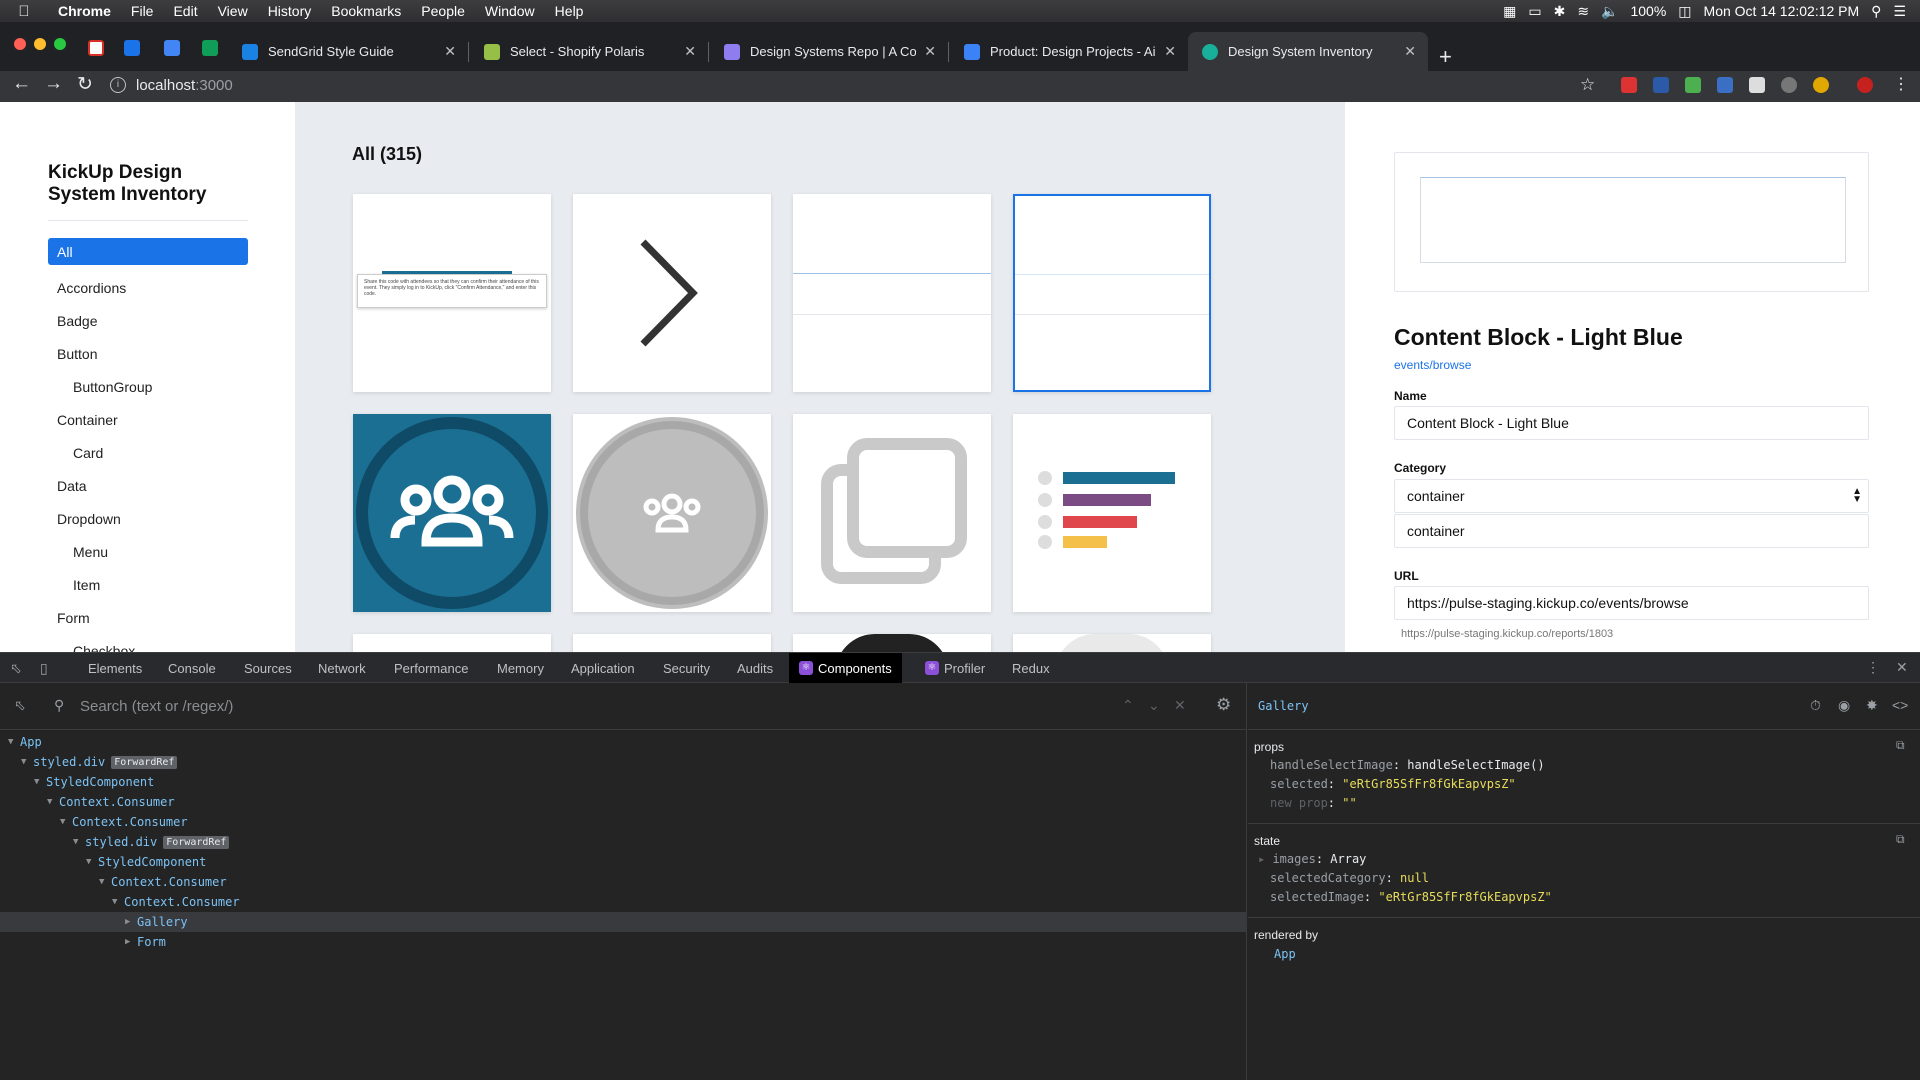  I want to click on devtools-tab-components: ⚛ Components, so click(845, 668).